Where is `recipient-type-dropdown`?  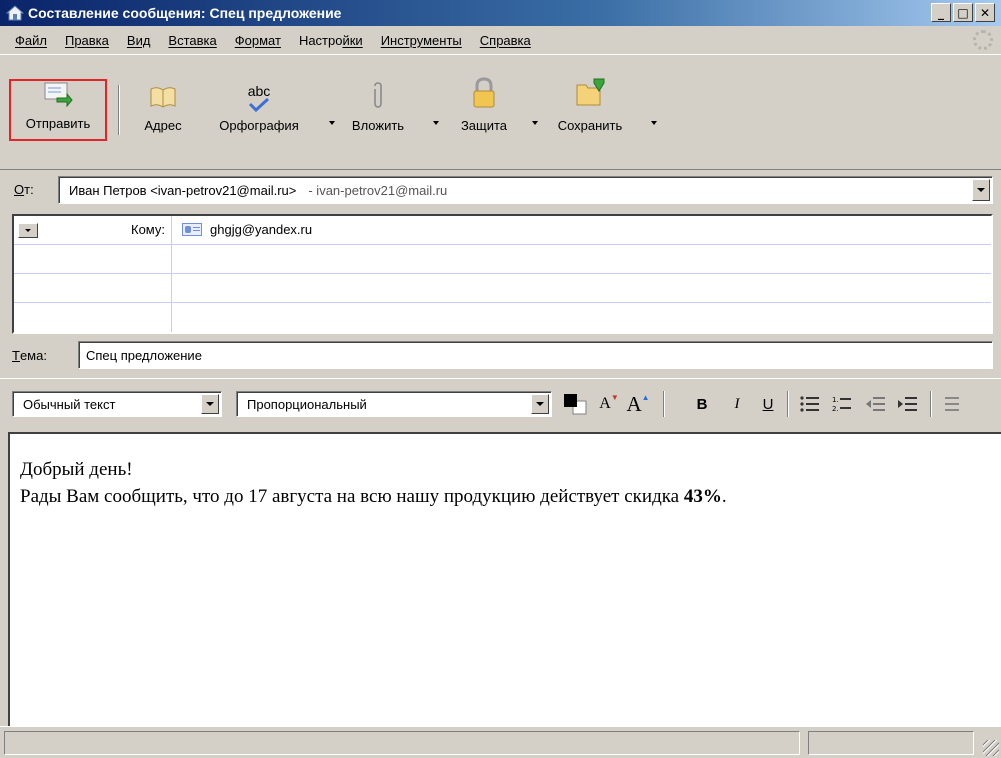
recipient-type-dropdown is located at coordinates (28, 230).